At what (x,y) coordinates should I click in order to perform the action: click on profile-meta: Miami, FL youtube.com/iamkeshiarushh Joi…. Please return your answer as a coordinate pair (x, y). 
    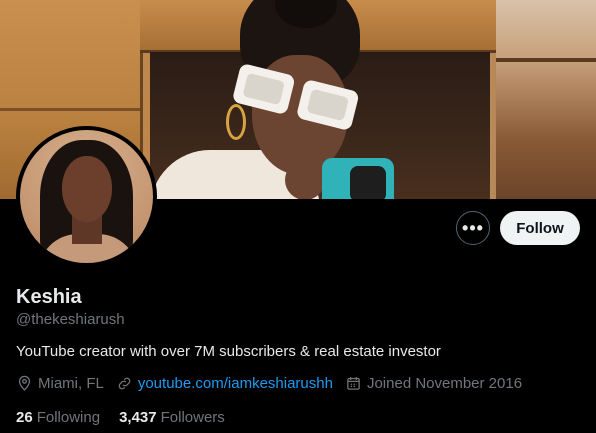
    Looking at the image, I should click on (275, 383).